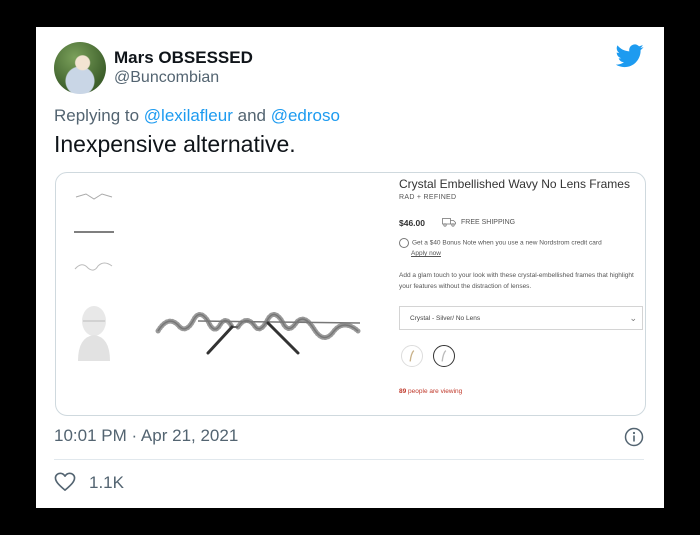  What do you see at coordinates (412, 356) in the screenshot?
I see `color-swatch-gold` at bounding box center [412, 356].